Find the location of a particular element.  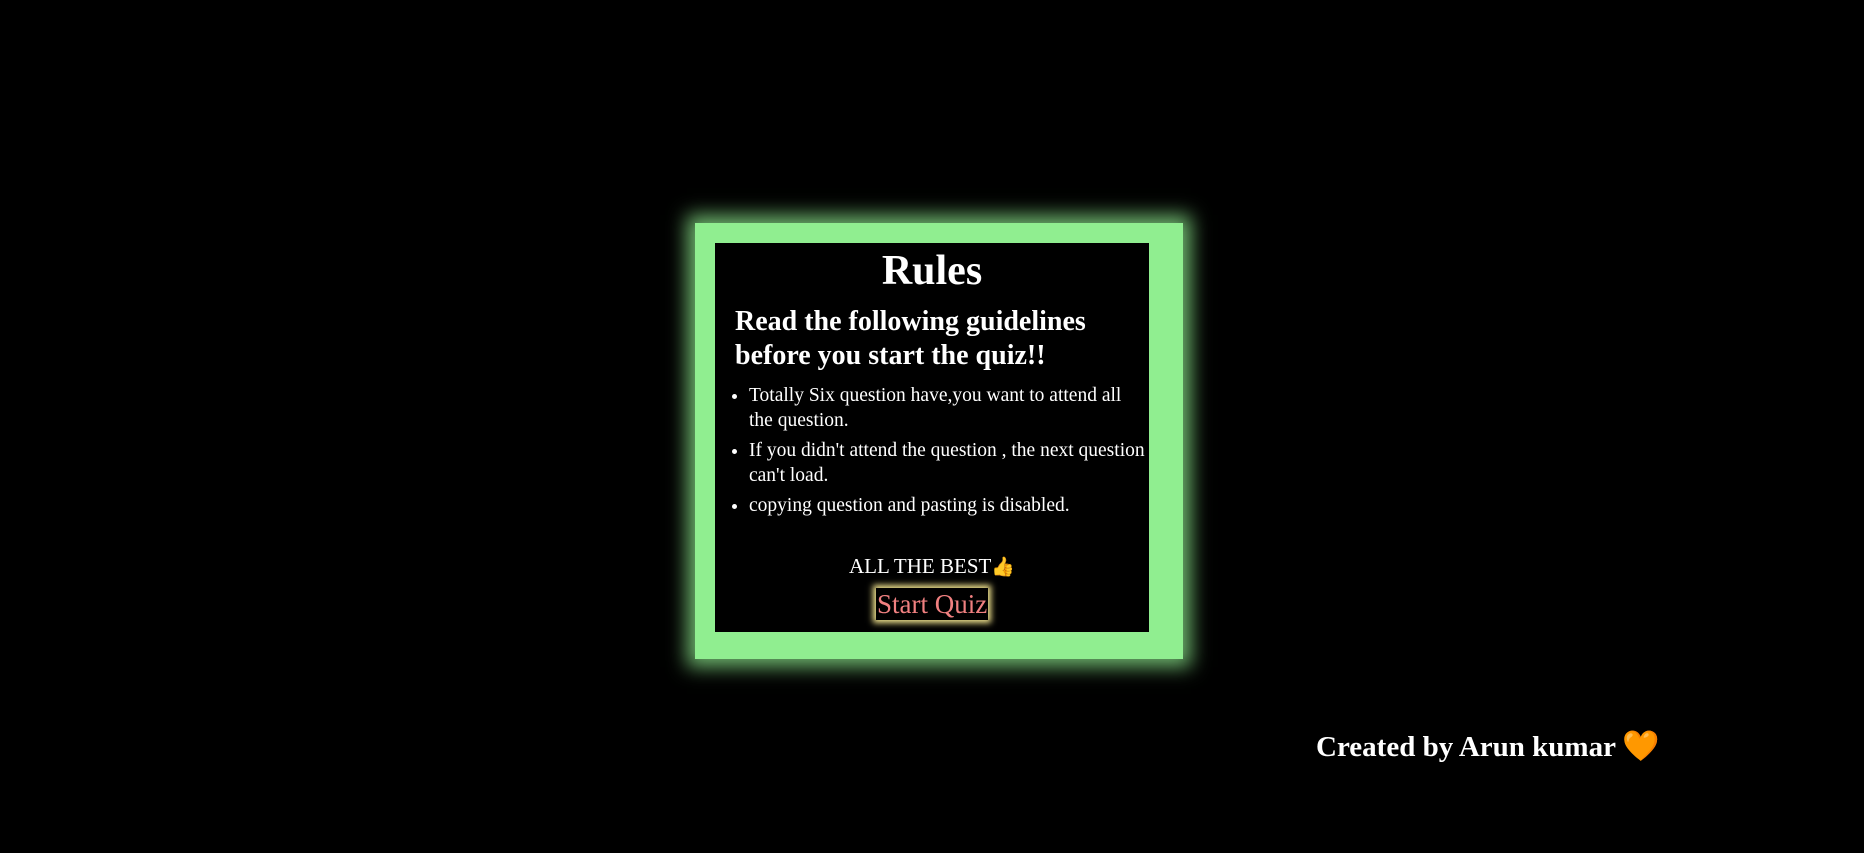

rules-title: Rules is located at coordinates (932, 271).